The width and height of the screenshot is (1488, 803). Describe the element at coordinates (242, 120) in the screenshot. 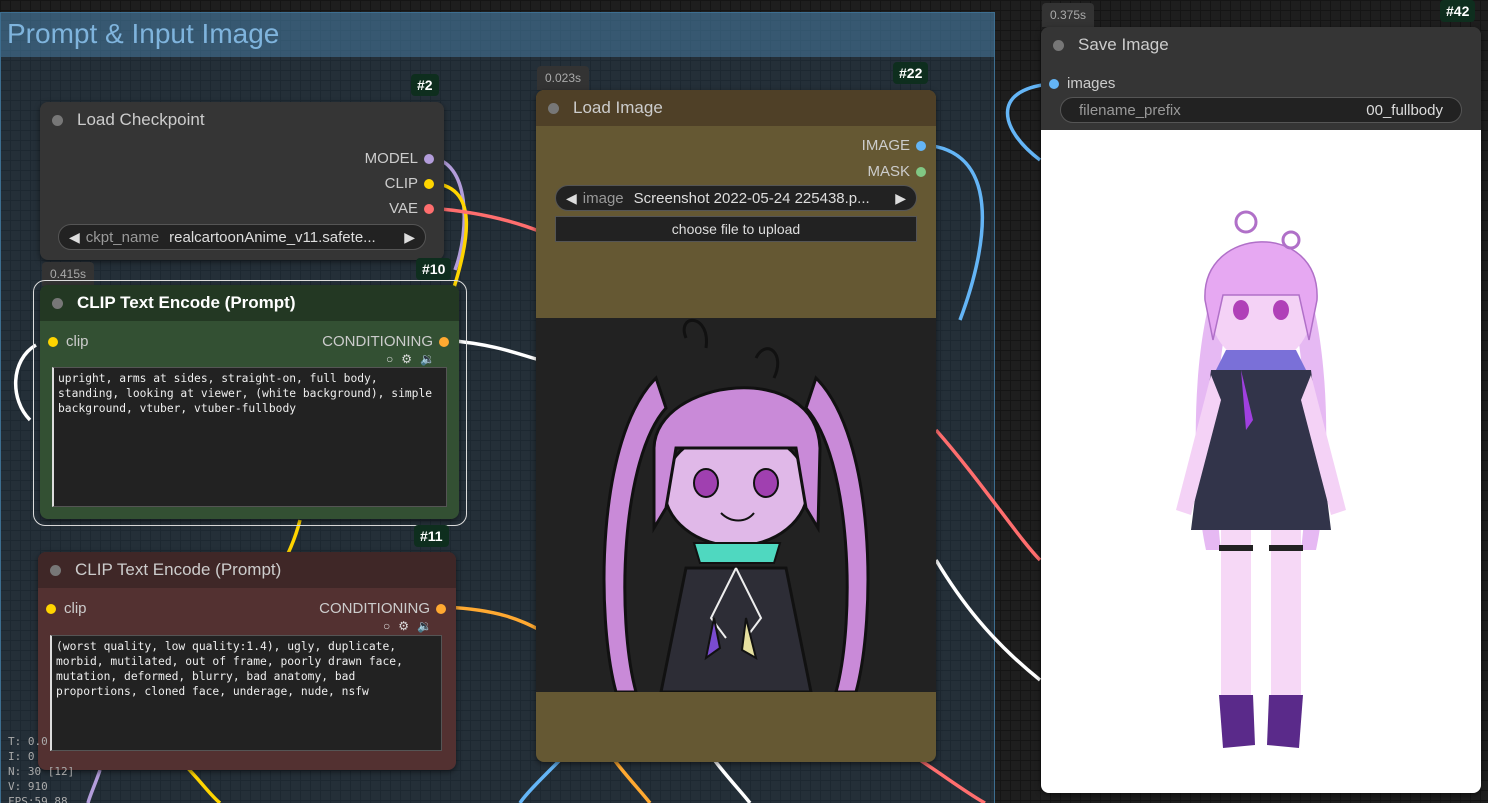

I see `load-checkpoint-header: Load Checkpoint` at that location.